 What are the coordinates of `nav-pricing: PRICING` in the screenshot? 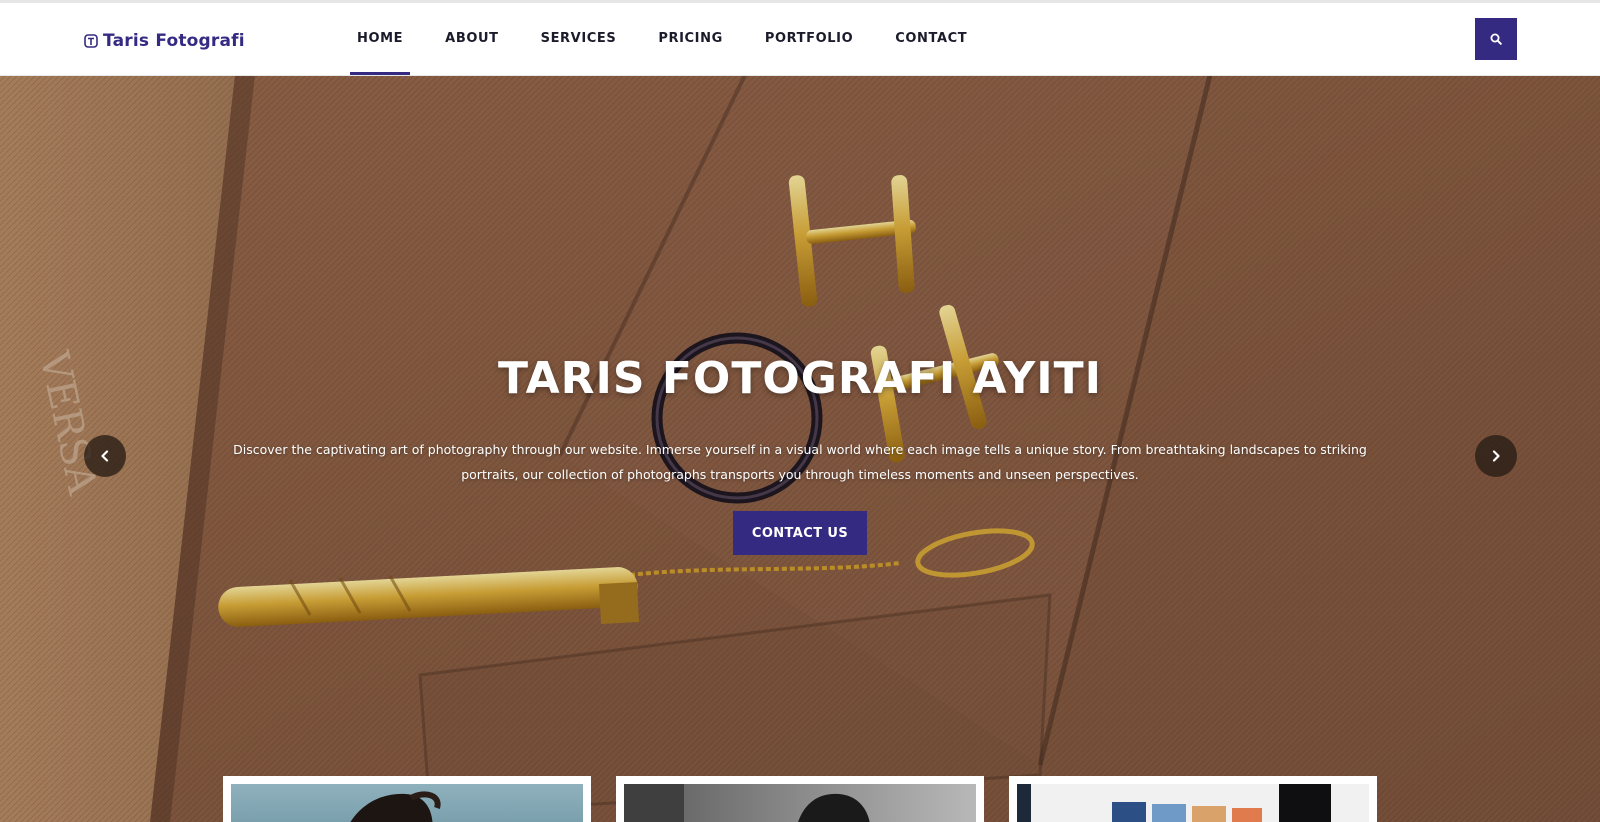 It's located at (690, 39).